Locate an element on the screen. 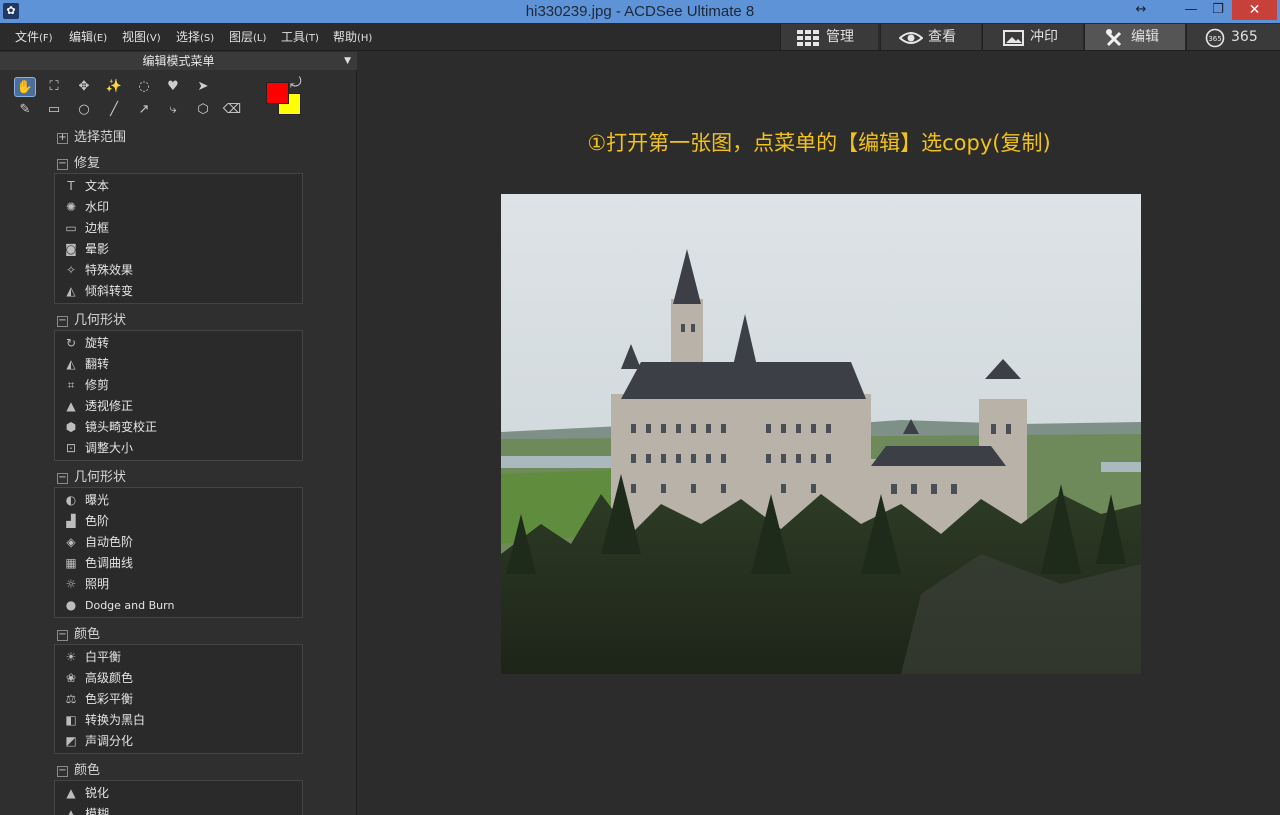  menu-edit: 编辑(E) is located at coordinates (88, 36).